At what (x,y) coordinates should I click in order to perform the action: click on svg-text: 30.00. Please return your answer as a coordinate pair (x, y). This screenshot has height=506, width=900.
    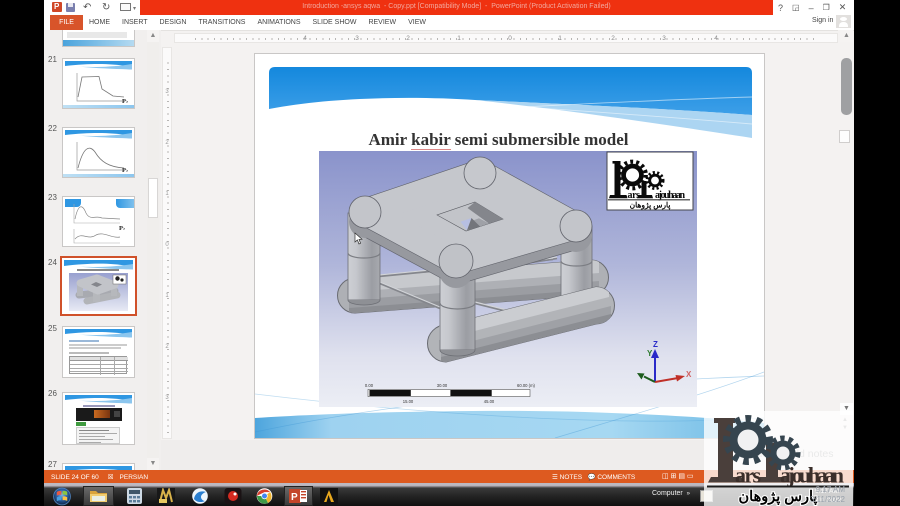
    Looking at the image, I should click on (442, 385).